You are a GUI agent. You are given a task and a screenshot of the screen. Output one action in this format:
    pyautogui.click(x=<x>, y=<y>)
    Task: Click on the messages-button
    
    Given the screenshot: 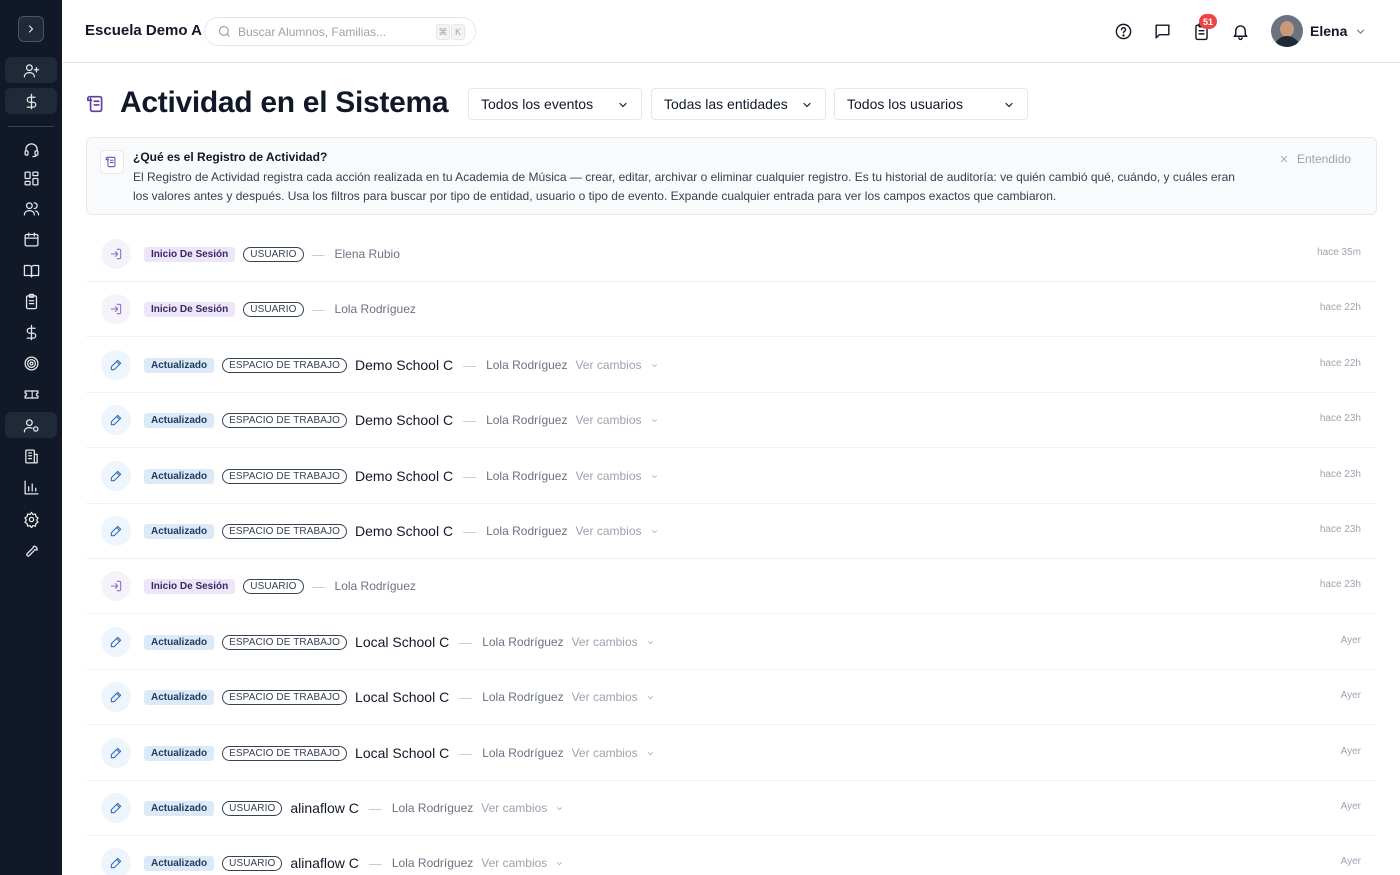 What is the action you would take?
    pyautogui.click(x=1162, y=31)
    